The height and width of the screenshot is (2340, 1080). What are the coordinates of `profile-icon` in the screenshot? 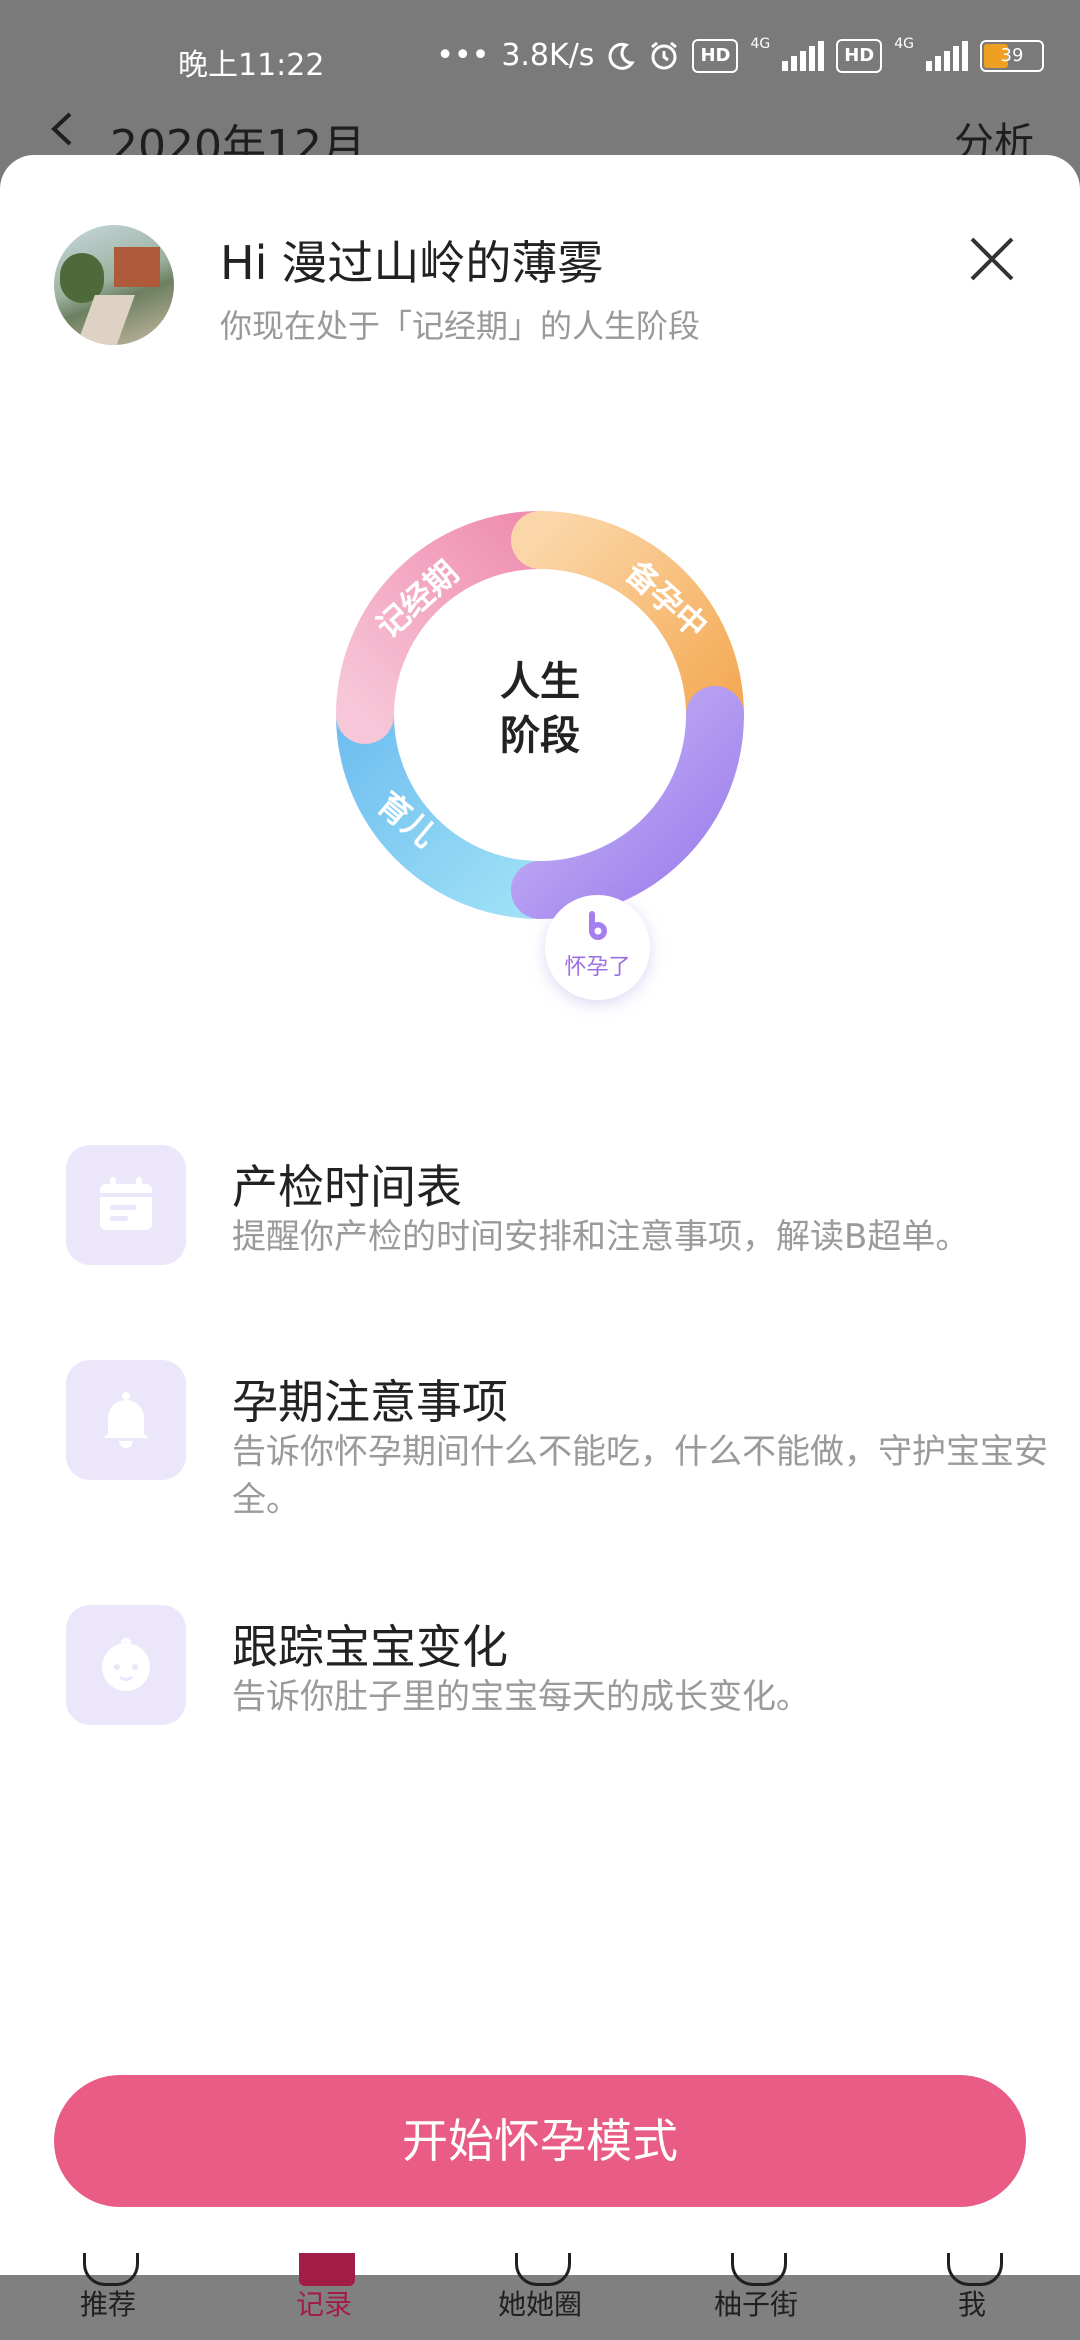 It's located at (975, 2269).